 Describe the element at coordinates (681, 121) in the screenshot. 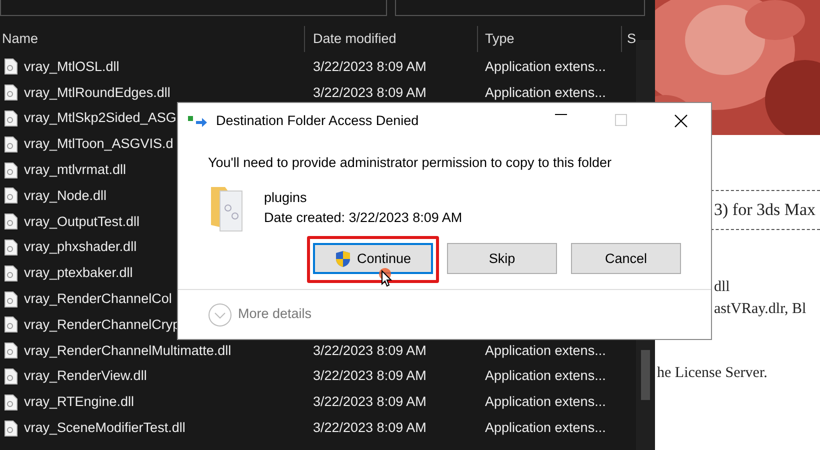

I see `close-icon` at that location.